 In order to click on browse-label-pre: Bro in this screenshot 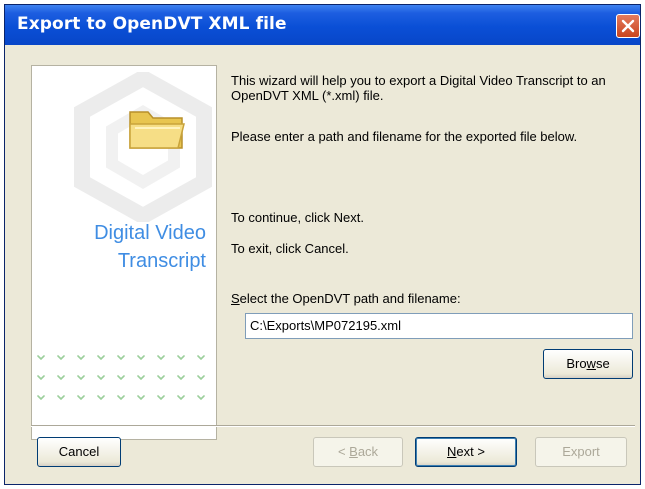, I will do `click(576, 363)`.